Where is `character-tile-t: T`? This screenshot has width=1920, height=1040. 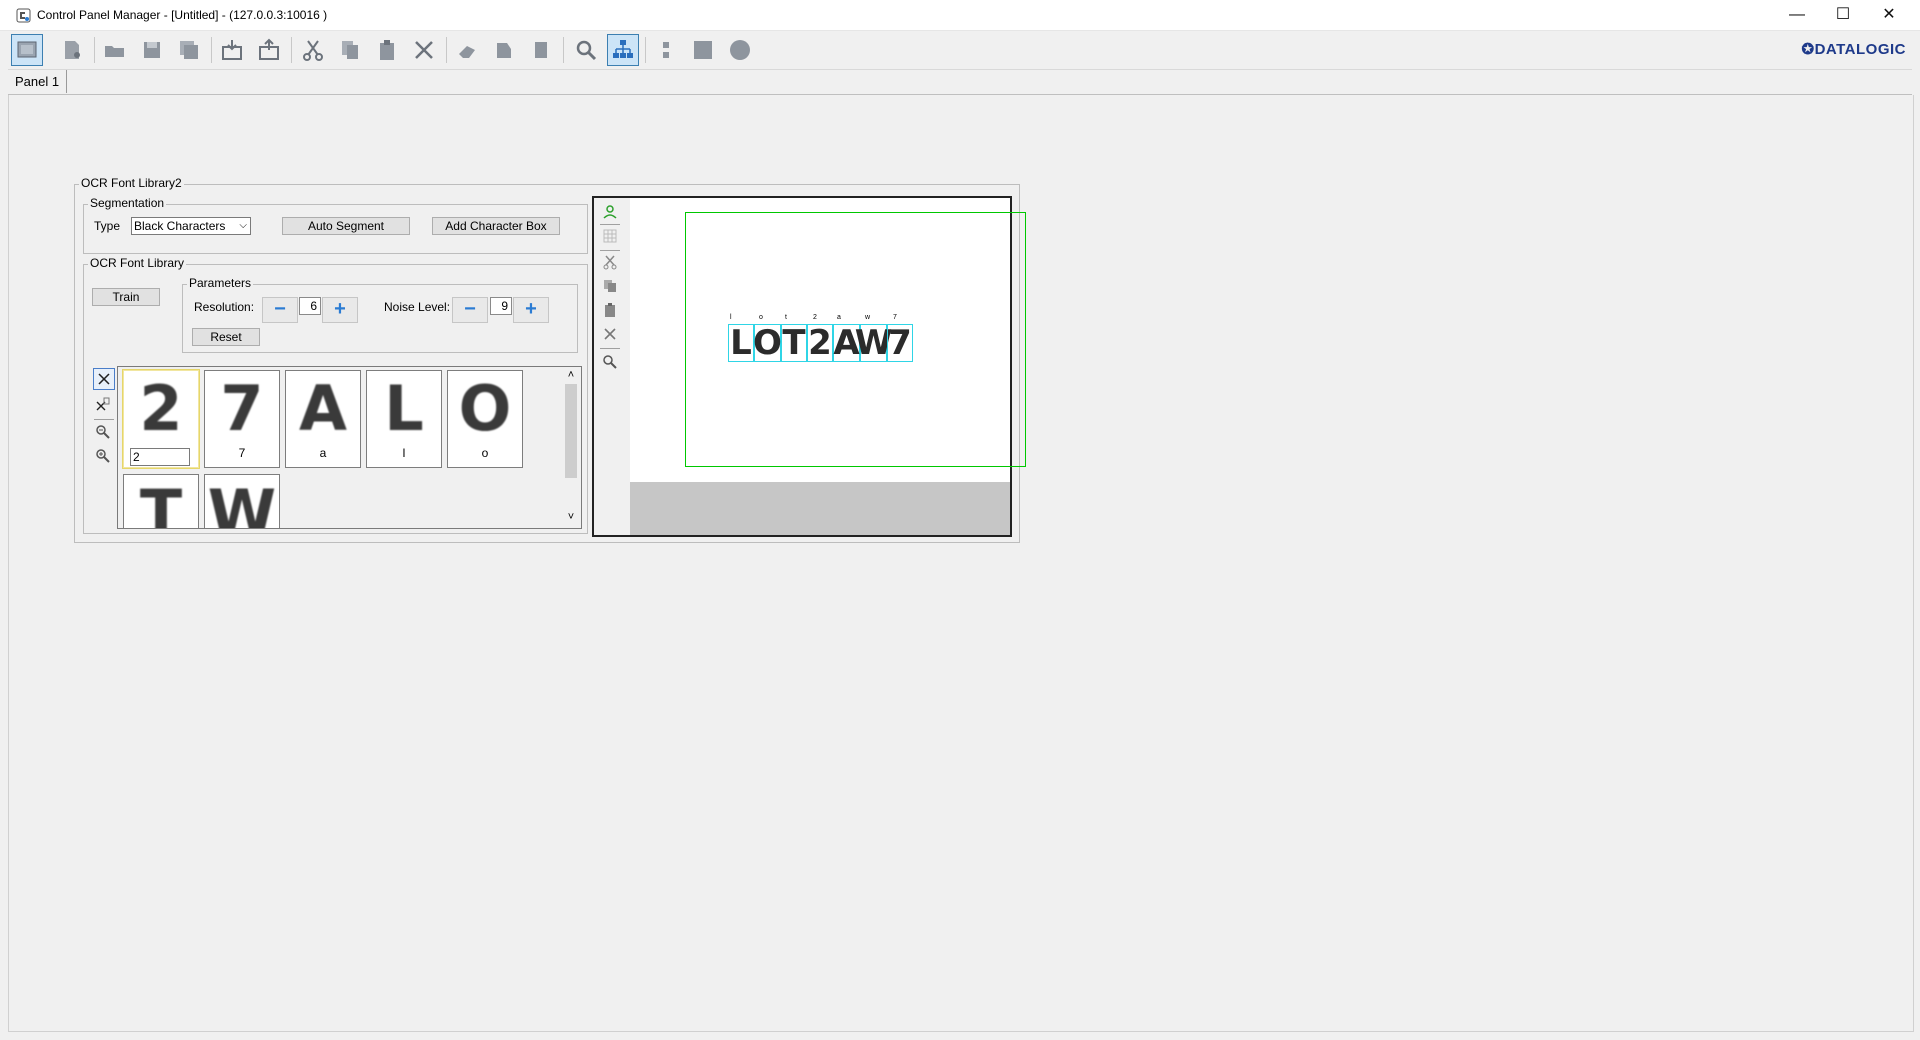
character-tile-t: T is located at coordinates (161, 501).